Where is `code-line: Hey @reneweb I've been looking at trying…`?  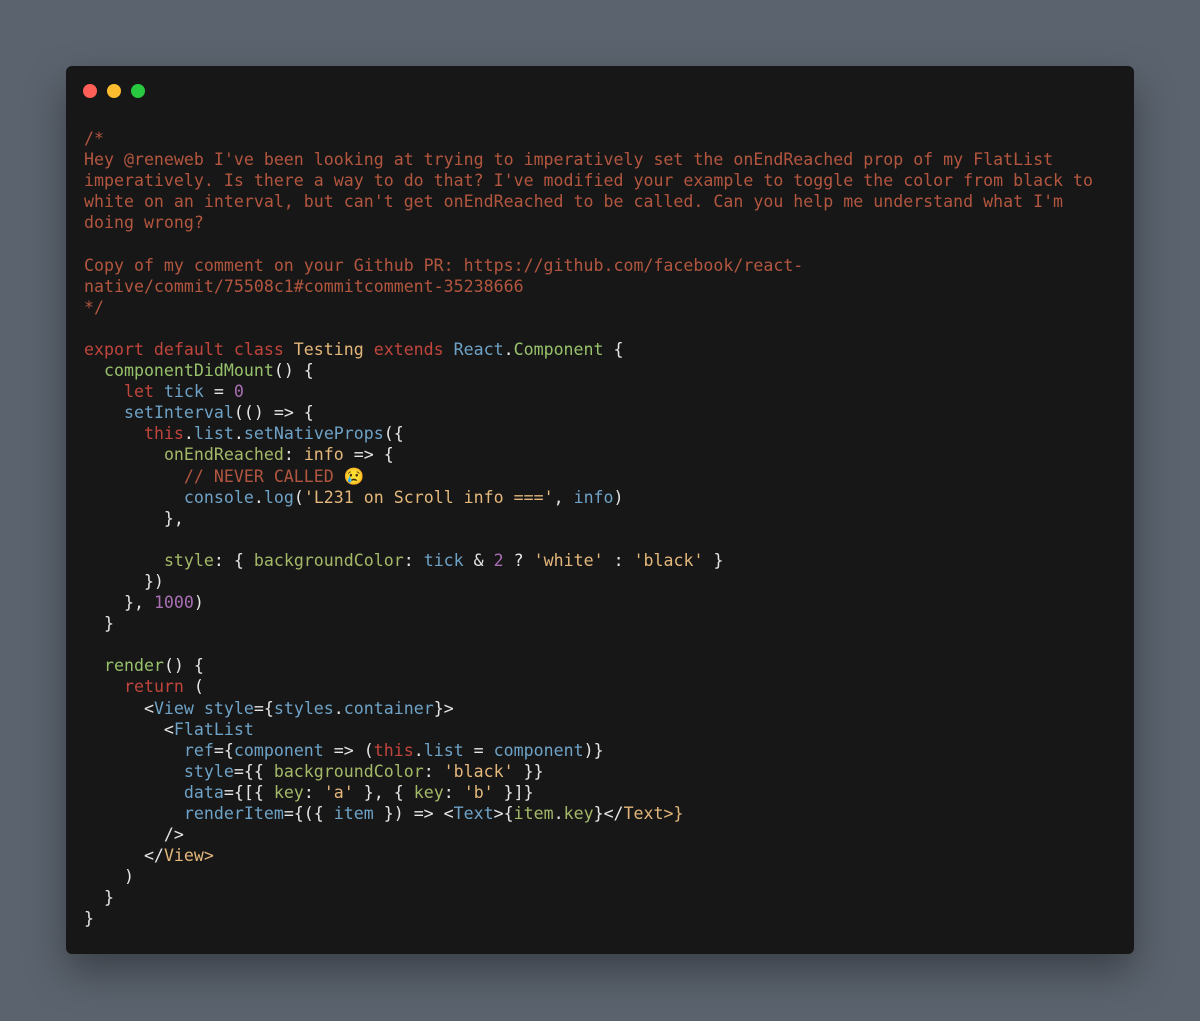
code-line: Hey @reneweb I've been looking at trying… is located at coordinates (588, 159).